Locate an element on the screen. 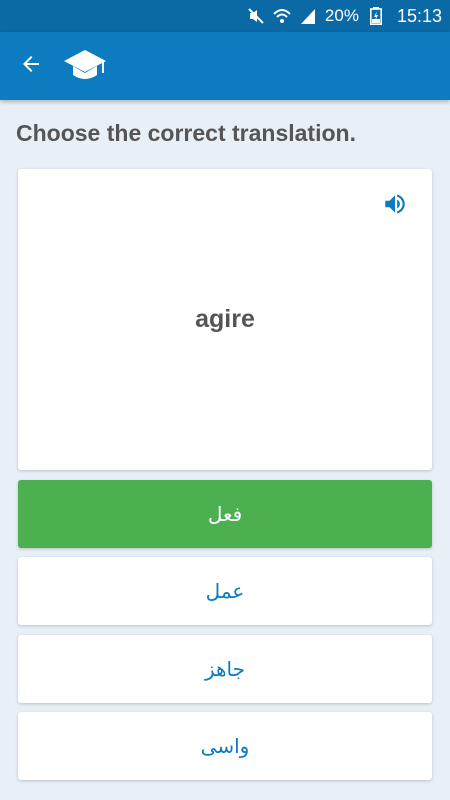  signal-icon is located at coordinates (308, 16).